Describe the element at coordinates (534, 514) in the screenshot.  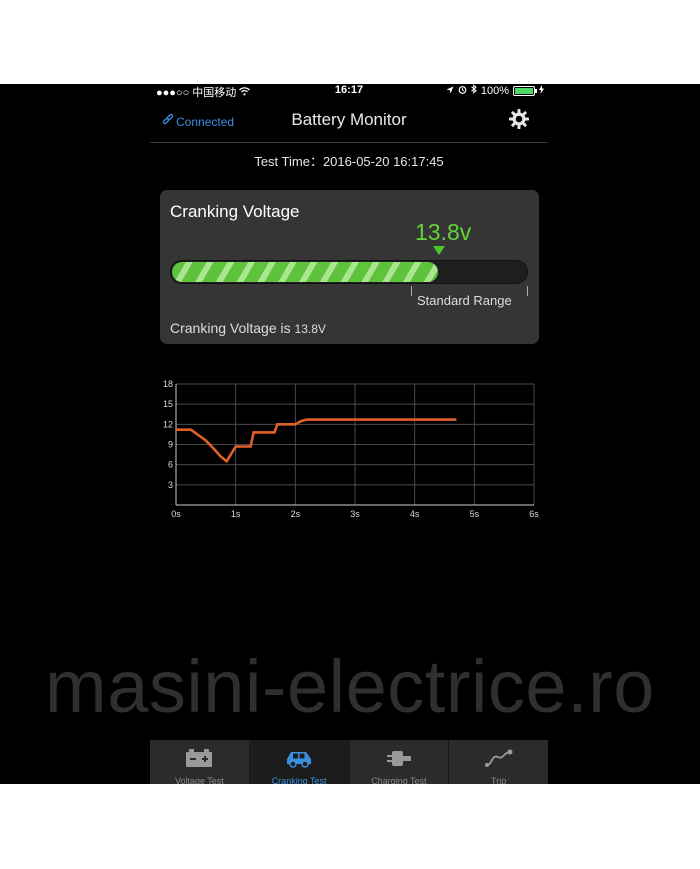
I see `x-tick-label: 6s` at that location.